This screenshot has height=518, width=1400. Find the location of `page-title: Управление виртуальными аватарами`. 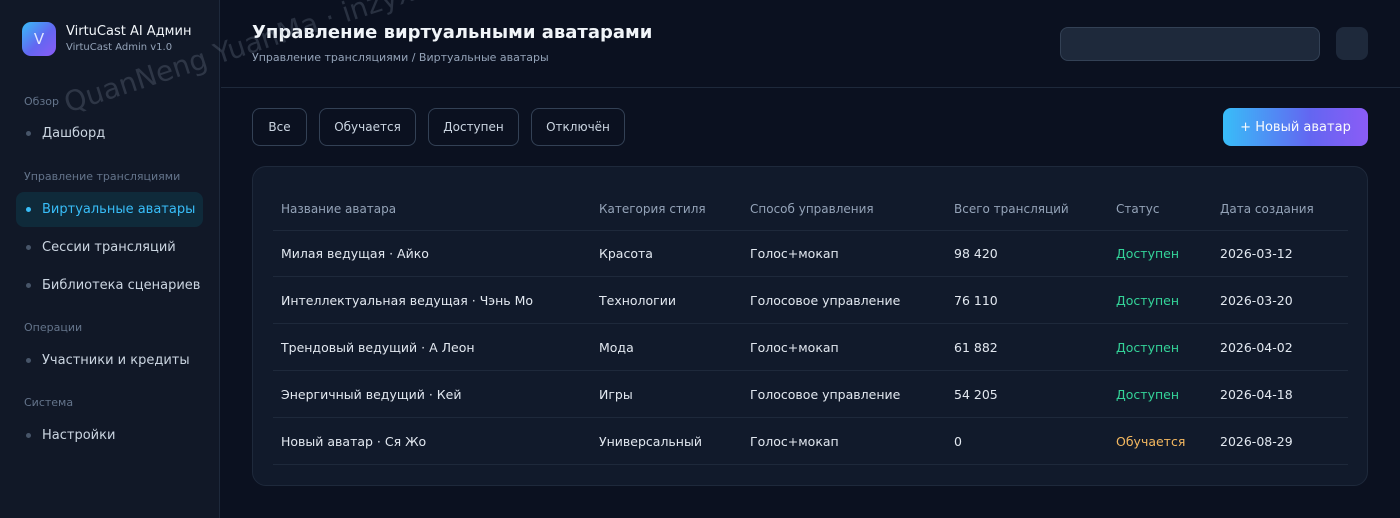

page-title: Управление виртуальными аватарами is located at coordinates (452, 32).